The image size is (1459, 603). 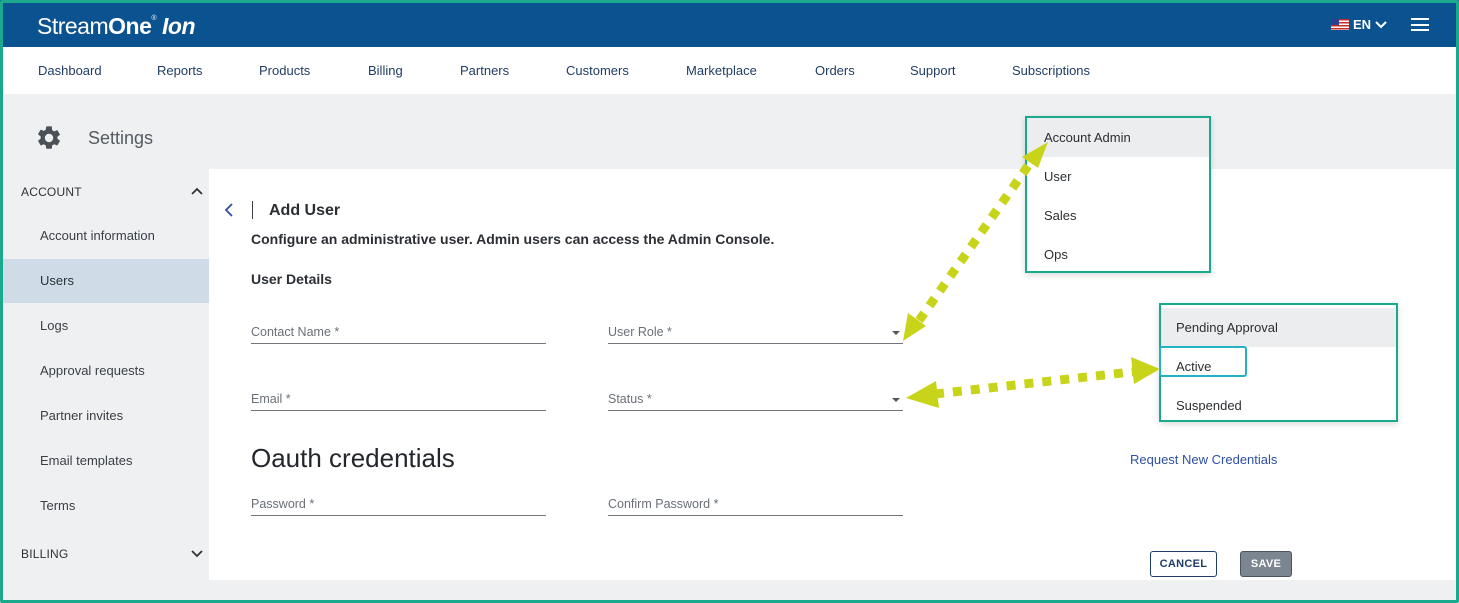 What do you see at coordinates (305, 210) in the screenshot?
I see `page-title: Add User` at bounding box center [305, 210].